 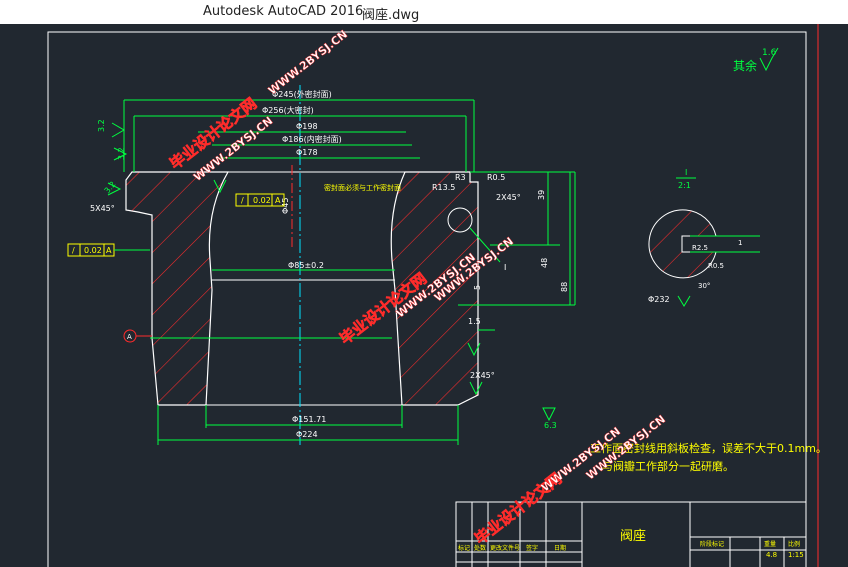 What do you see at coordinates (769, 53) in the screenshot?
I see `roughness-other-value: 1.6` at bounding box center [769, 53].